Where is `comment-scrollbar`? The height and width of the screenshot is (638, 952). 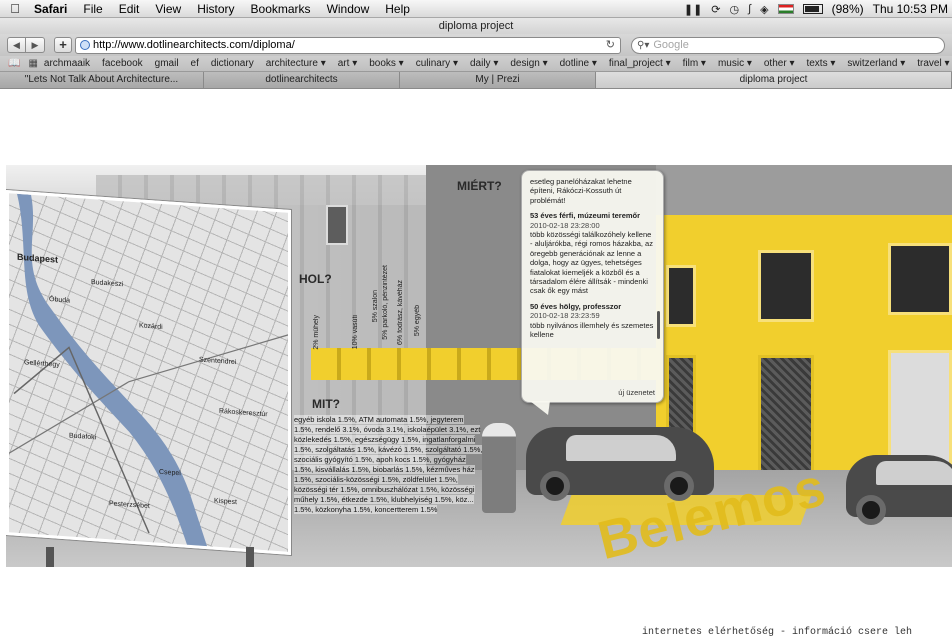 comment-scrollbar is located at coordinates (658, 325).